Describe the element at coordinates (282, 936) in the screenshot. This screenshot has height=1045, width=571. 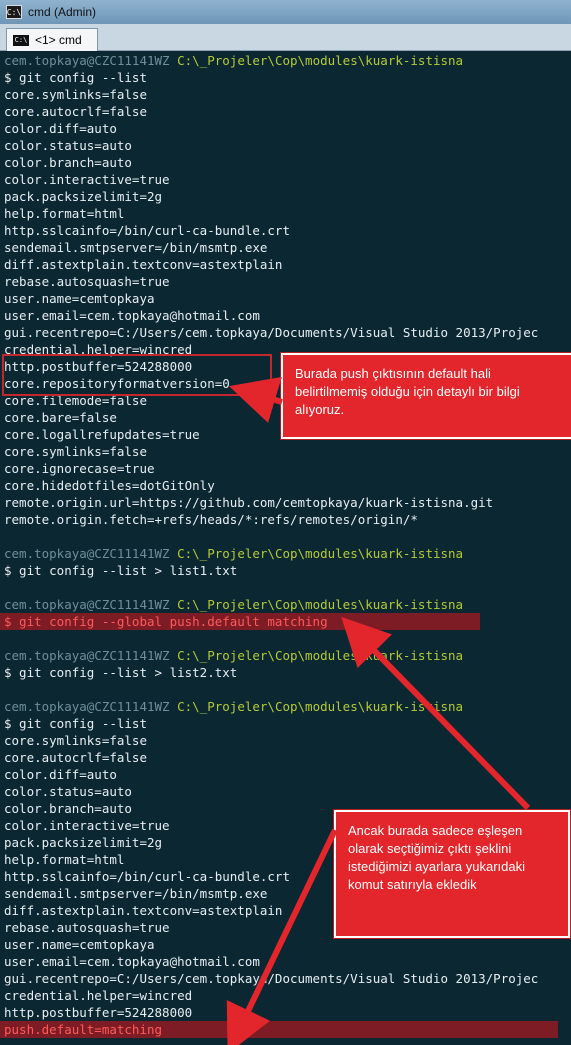
I see `arrow-to-push-result` at that location.